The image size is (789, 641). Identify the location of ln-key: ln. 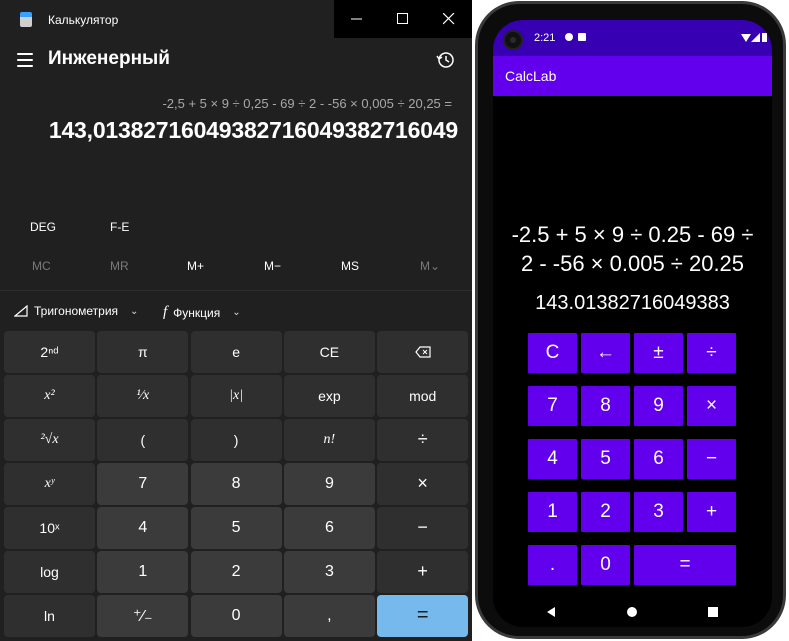
(49, 616).